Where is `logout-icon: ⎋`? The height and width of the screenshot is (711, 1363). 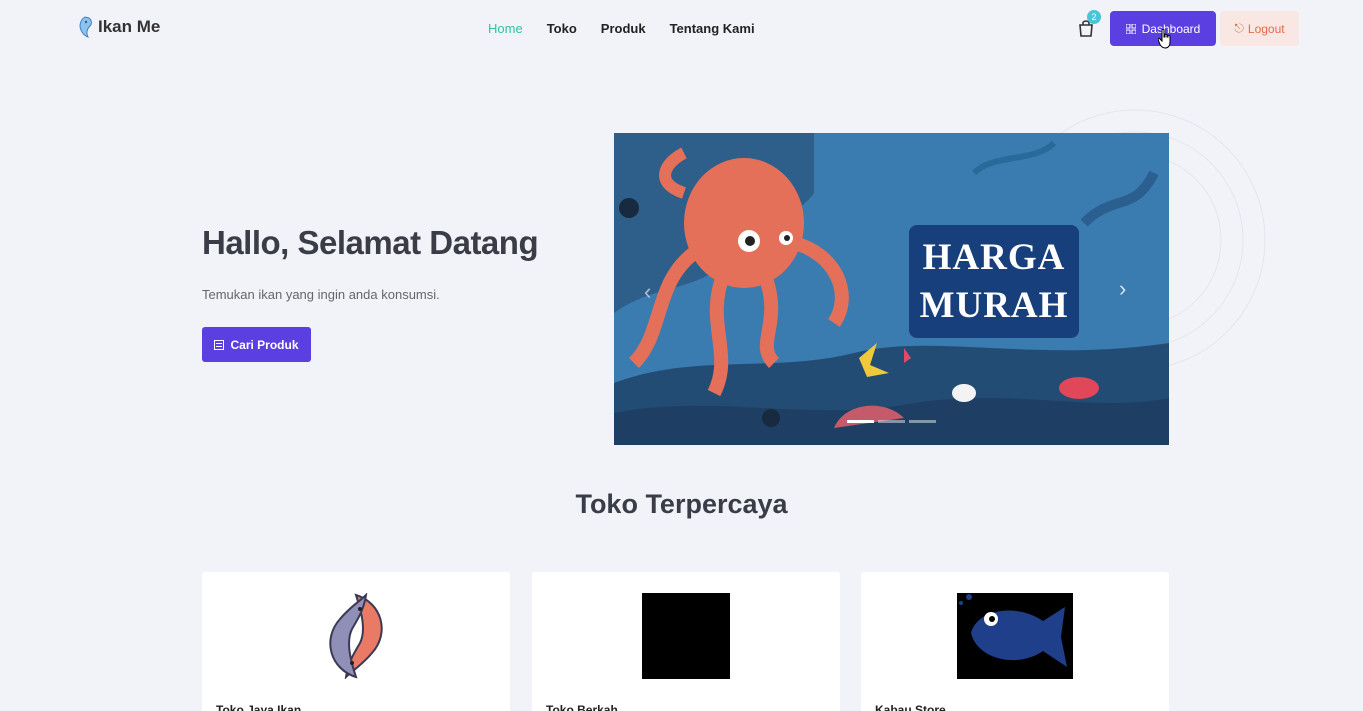 logout-icon: ⎋ is located at coordinates (1239, 28).